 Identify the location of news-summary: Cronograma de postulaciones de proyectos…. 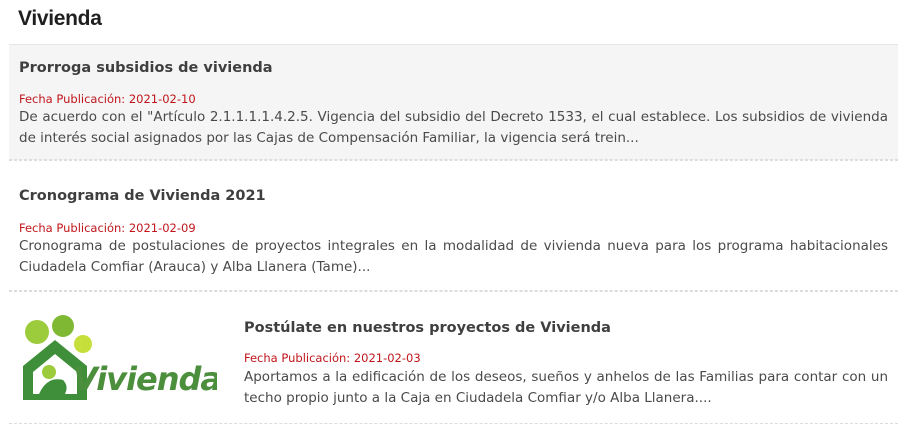
(453, 256).